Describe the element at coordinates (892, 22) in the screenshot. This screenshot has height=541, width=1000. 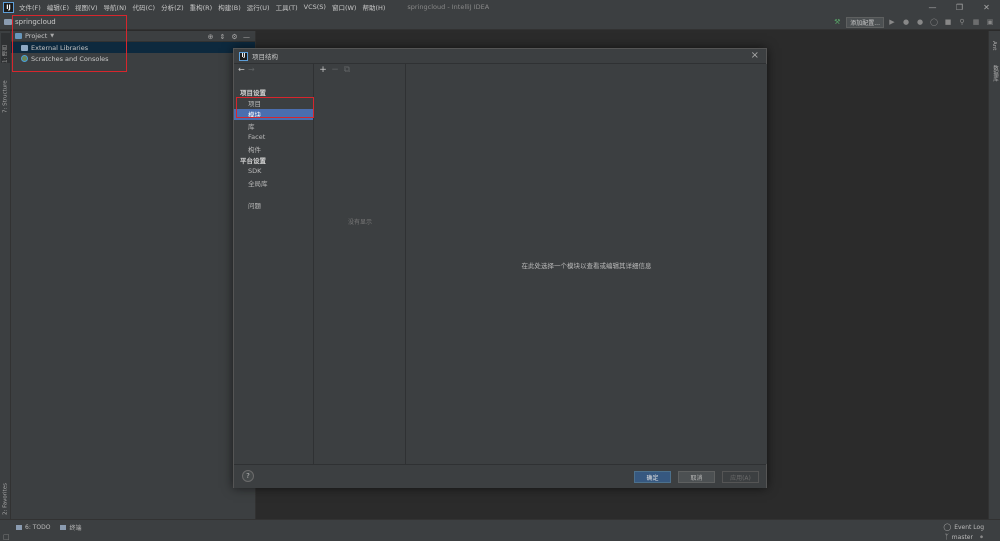
I see `run-icon: ▶` at that location.